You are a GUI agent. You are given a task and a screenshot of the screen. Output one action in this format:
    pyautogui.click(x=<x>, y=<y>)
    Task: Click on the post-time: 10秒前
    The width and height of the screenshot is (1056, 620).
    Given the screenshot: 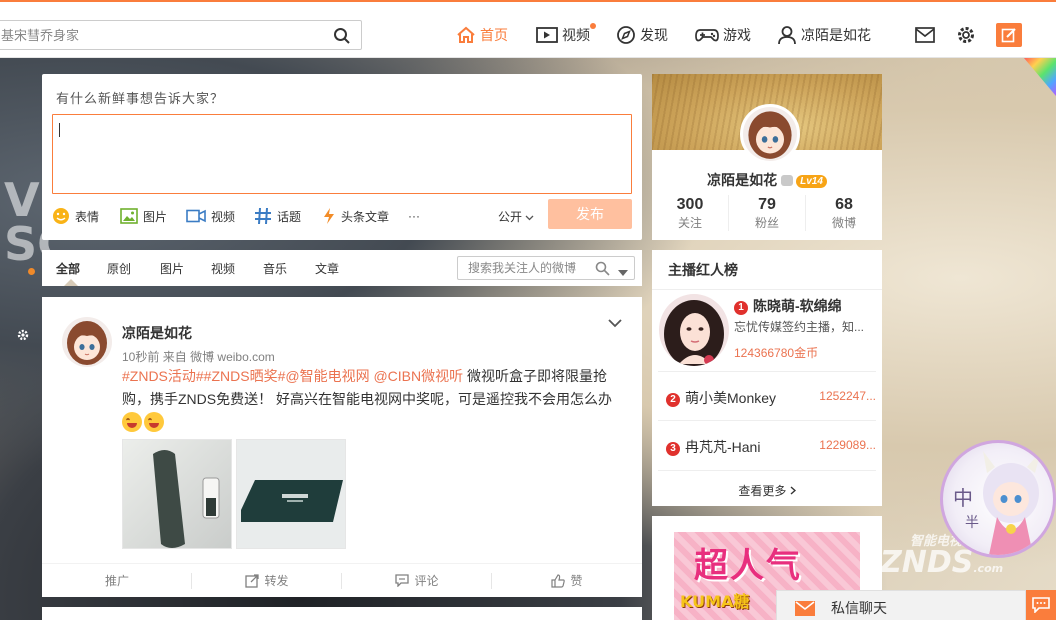 What is the action you would take?
    pyautogui.click(x=140, y=357)
    